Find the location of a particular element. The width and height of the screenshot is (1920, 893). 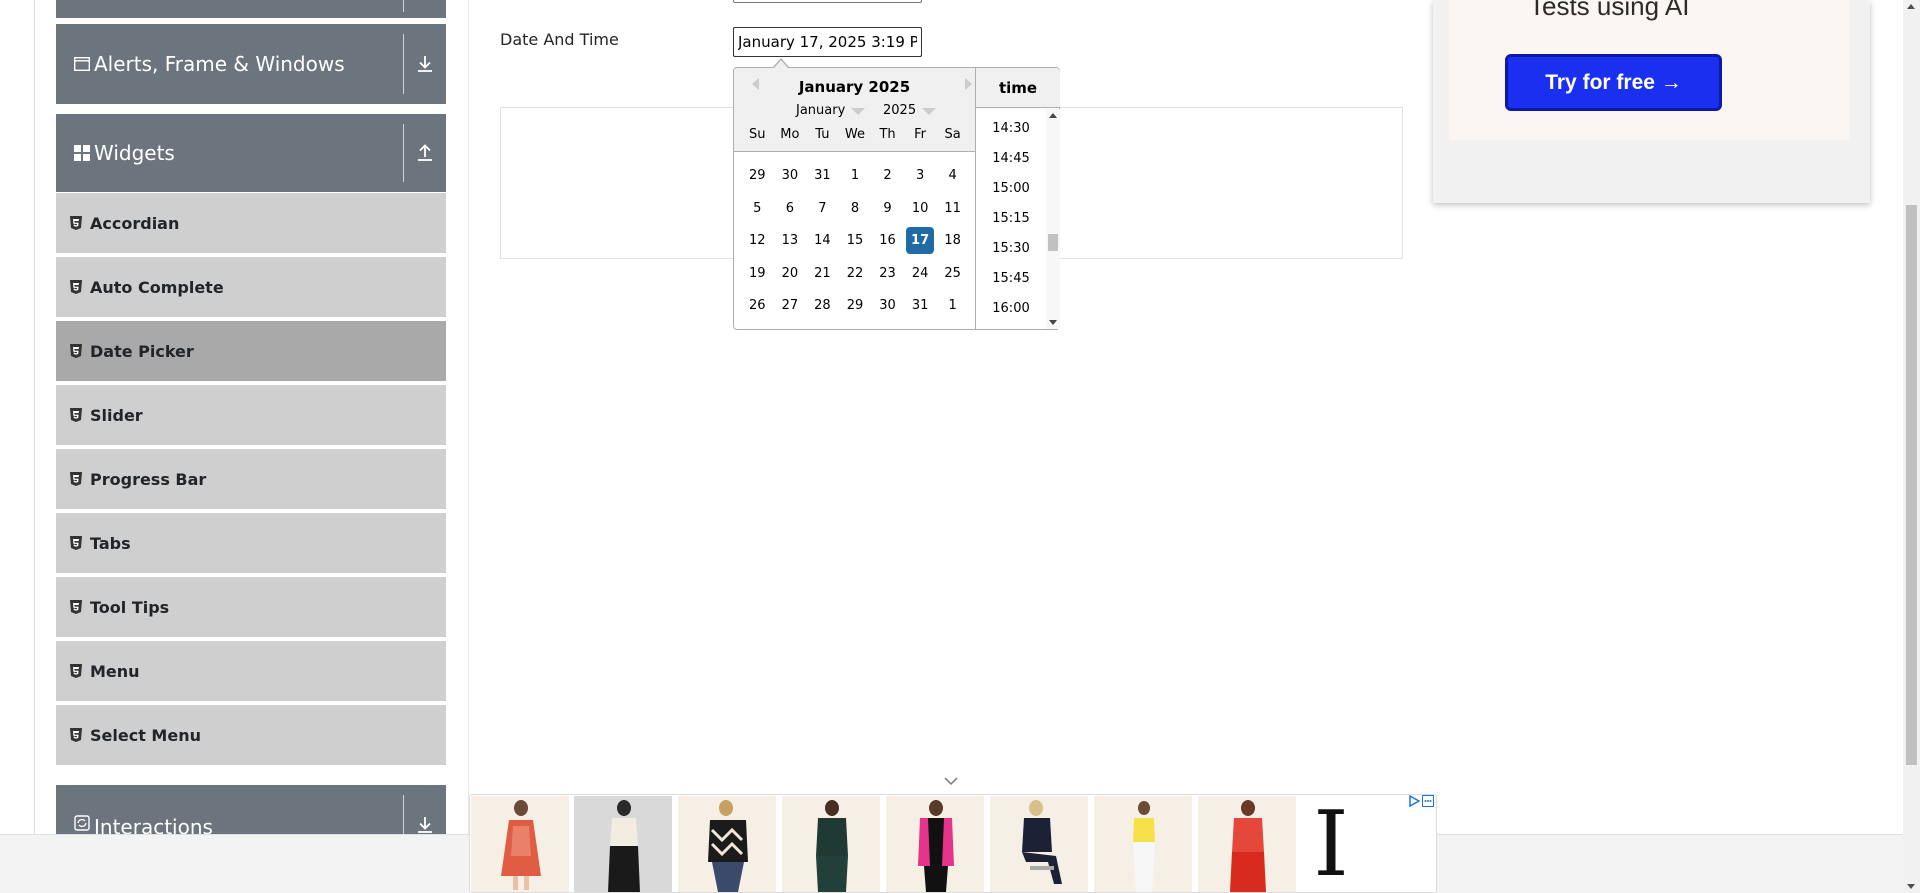

page-scrollbar is located at coordinates (1911, 446).